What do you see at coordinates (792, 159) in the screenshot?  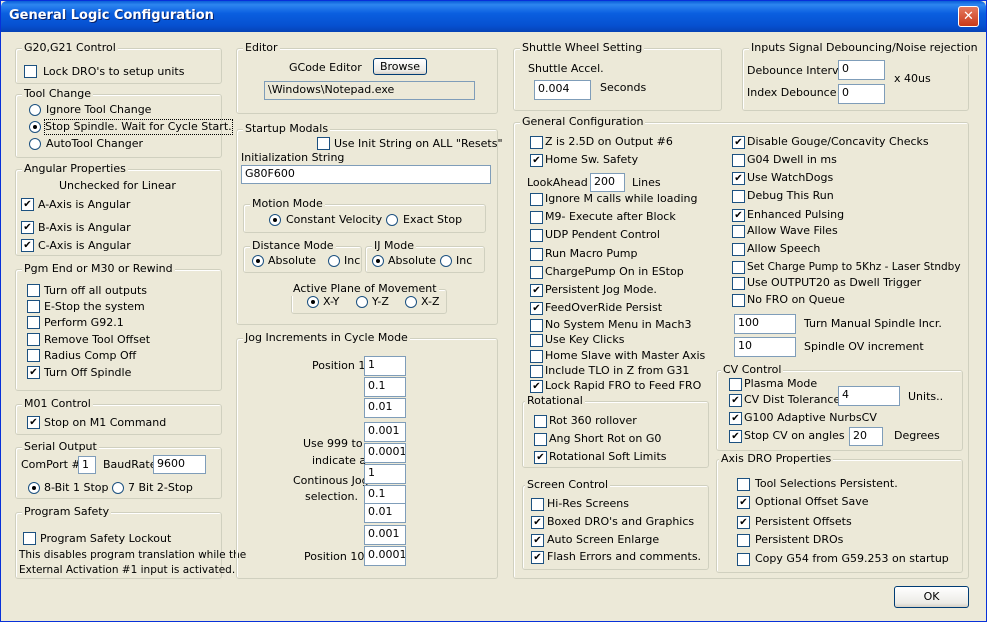 I see `checkbox-label: G04 Dwell in ms` at bounding box center [792, 159].